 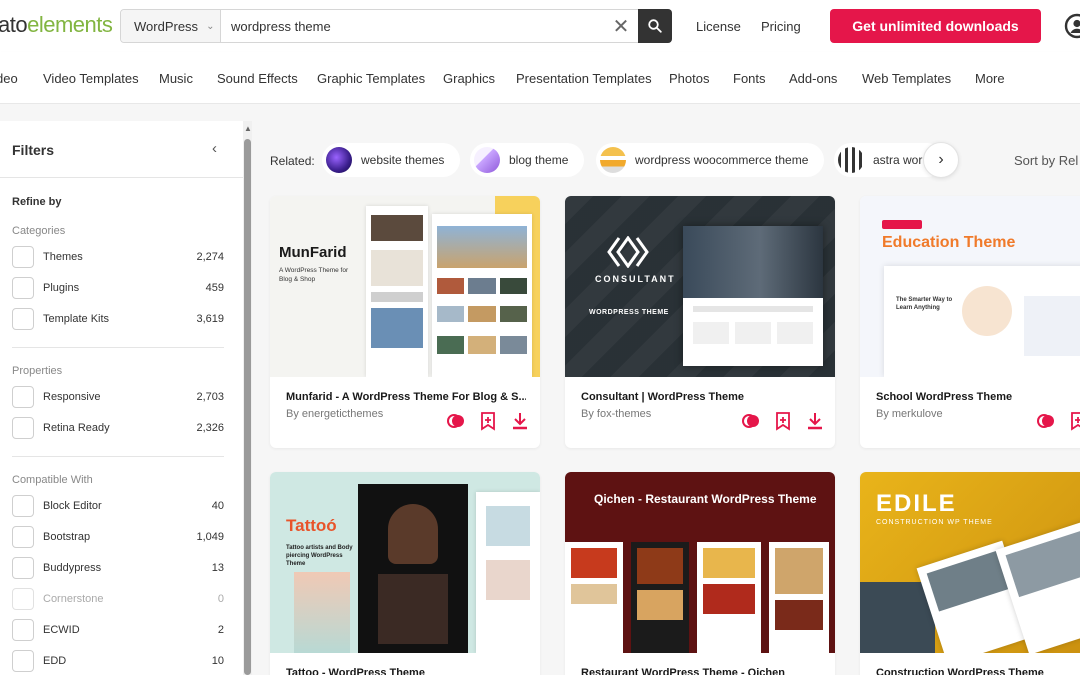 What do you see at coordinates (935, 26) in the screenshot?
I see `get-unlimited-downloads-button: Get unlimited downloads` at bounding box center [935, 26].